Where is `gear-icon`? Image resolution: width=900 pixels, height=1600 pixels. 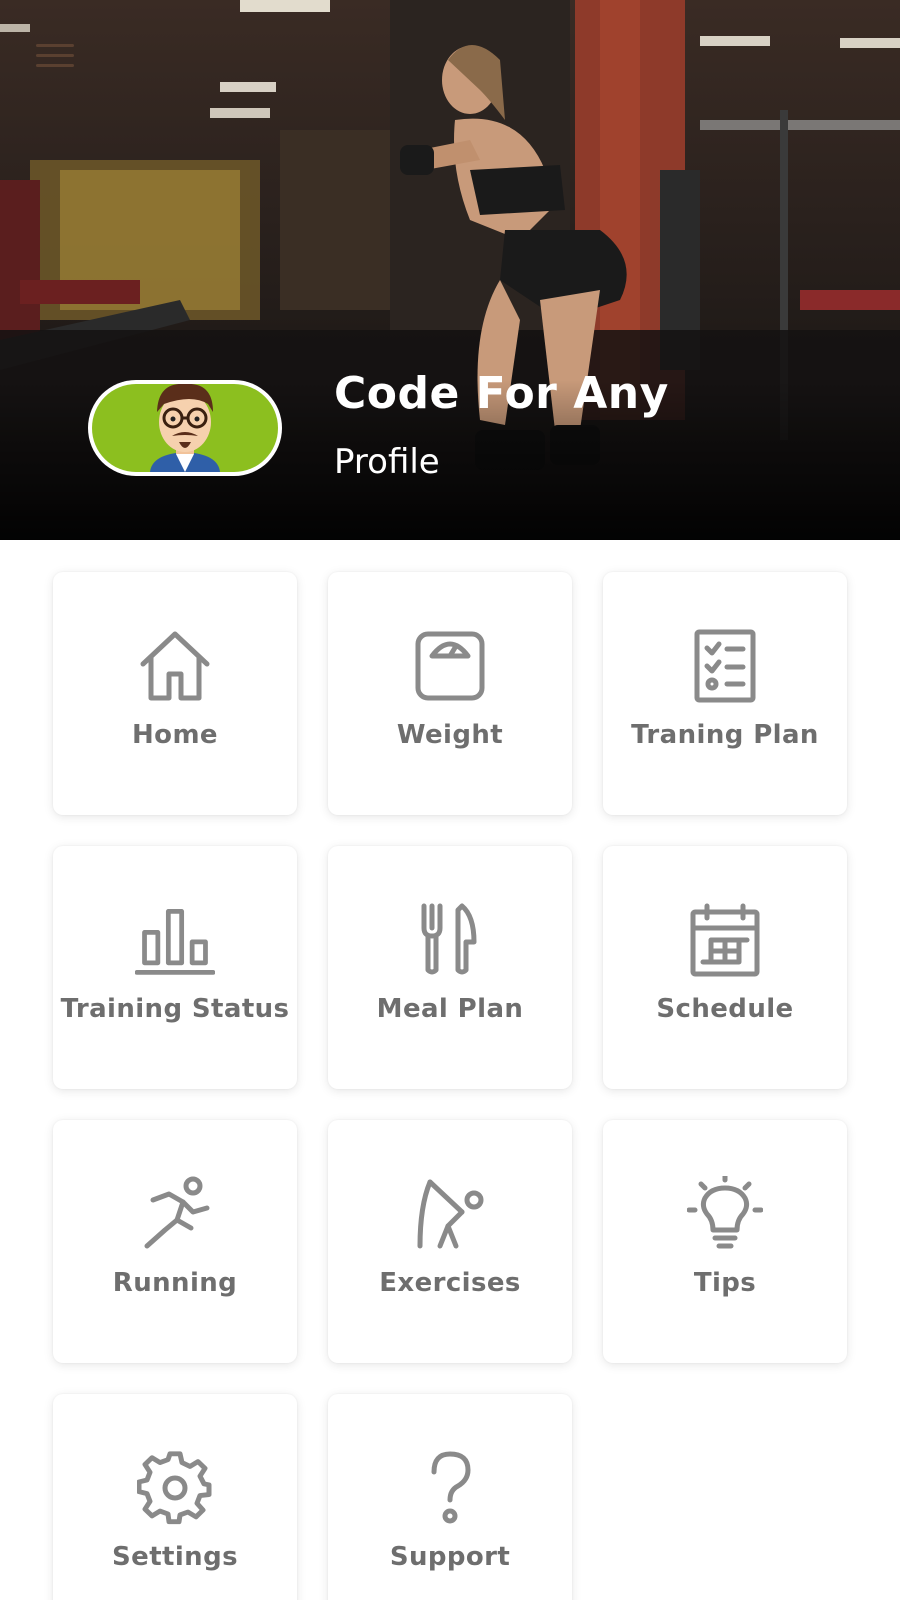 gear-icon is located at coordinates (175, 1488).